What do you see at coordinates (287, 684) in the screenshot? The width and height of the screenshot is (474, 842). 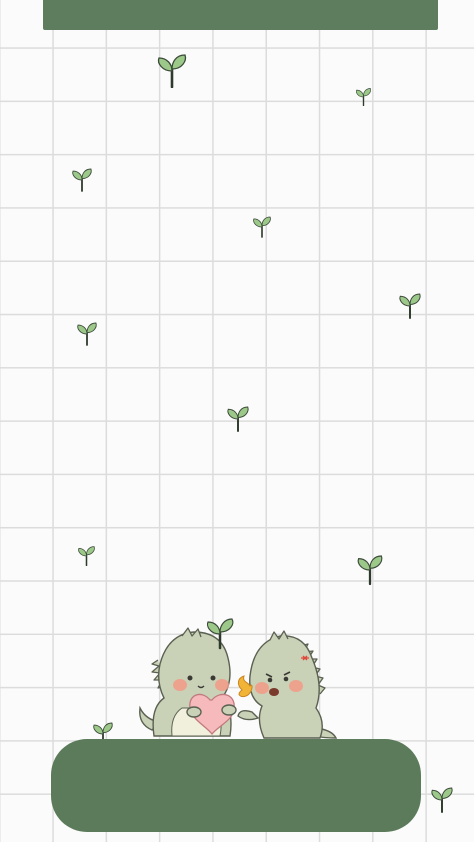 I see `angry-dinosaur-breathing-fire-icon` at bounding box center [287, 684].